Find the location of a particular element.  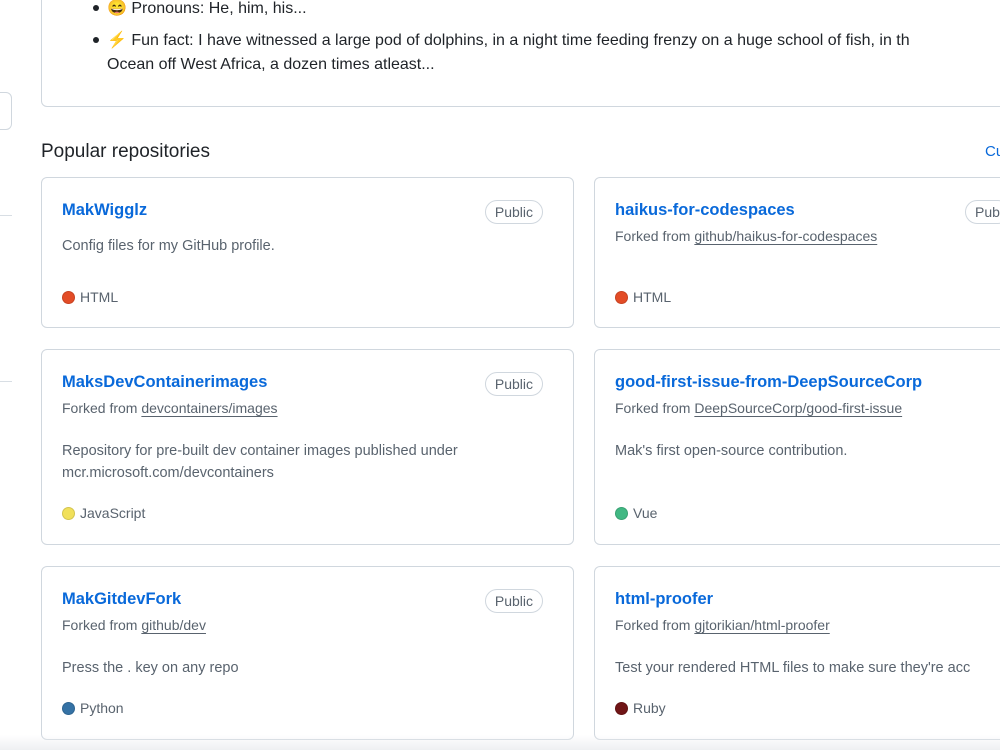

language-name: Ruby is located at coordinates (649, 708).